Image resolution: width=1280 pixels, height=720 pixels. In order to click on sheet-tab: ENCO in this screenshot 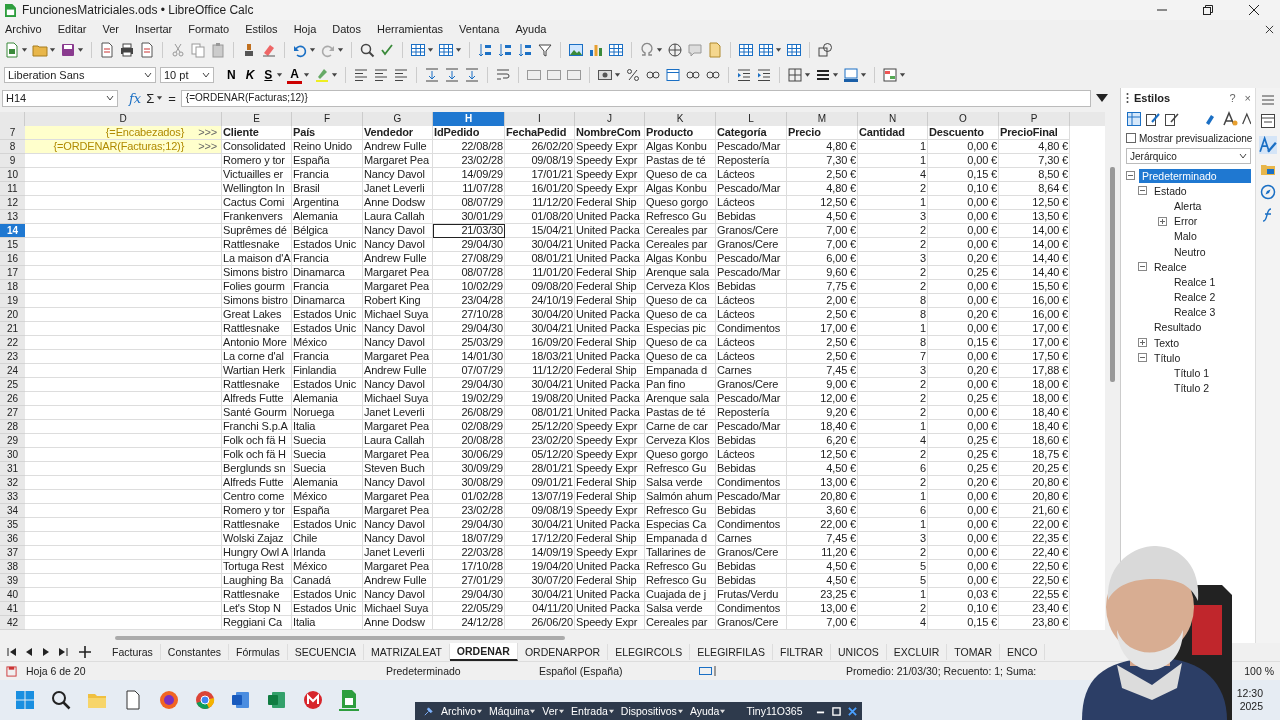, I will do `click(1023, 652)`.